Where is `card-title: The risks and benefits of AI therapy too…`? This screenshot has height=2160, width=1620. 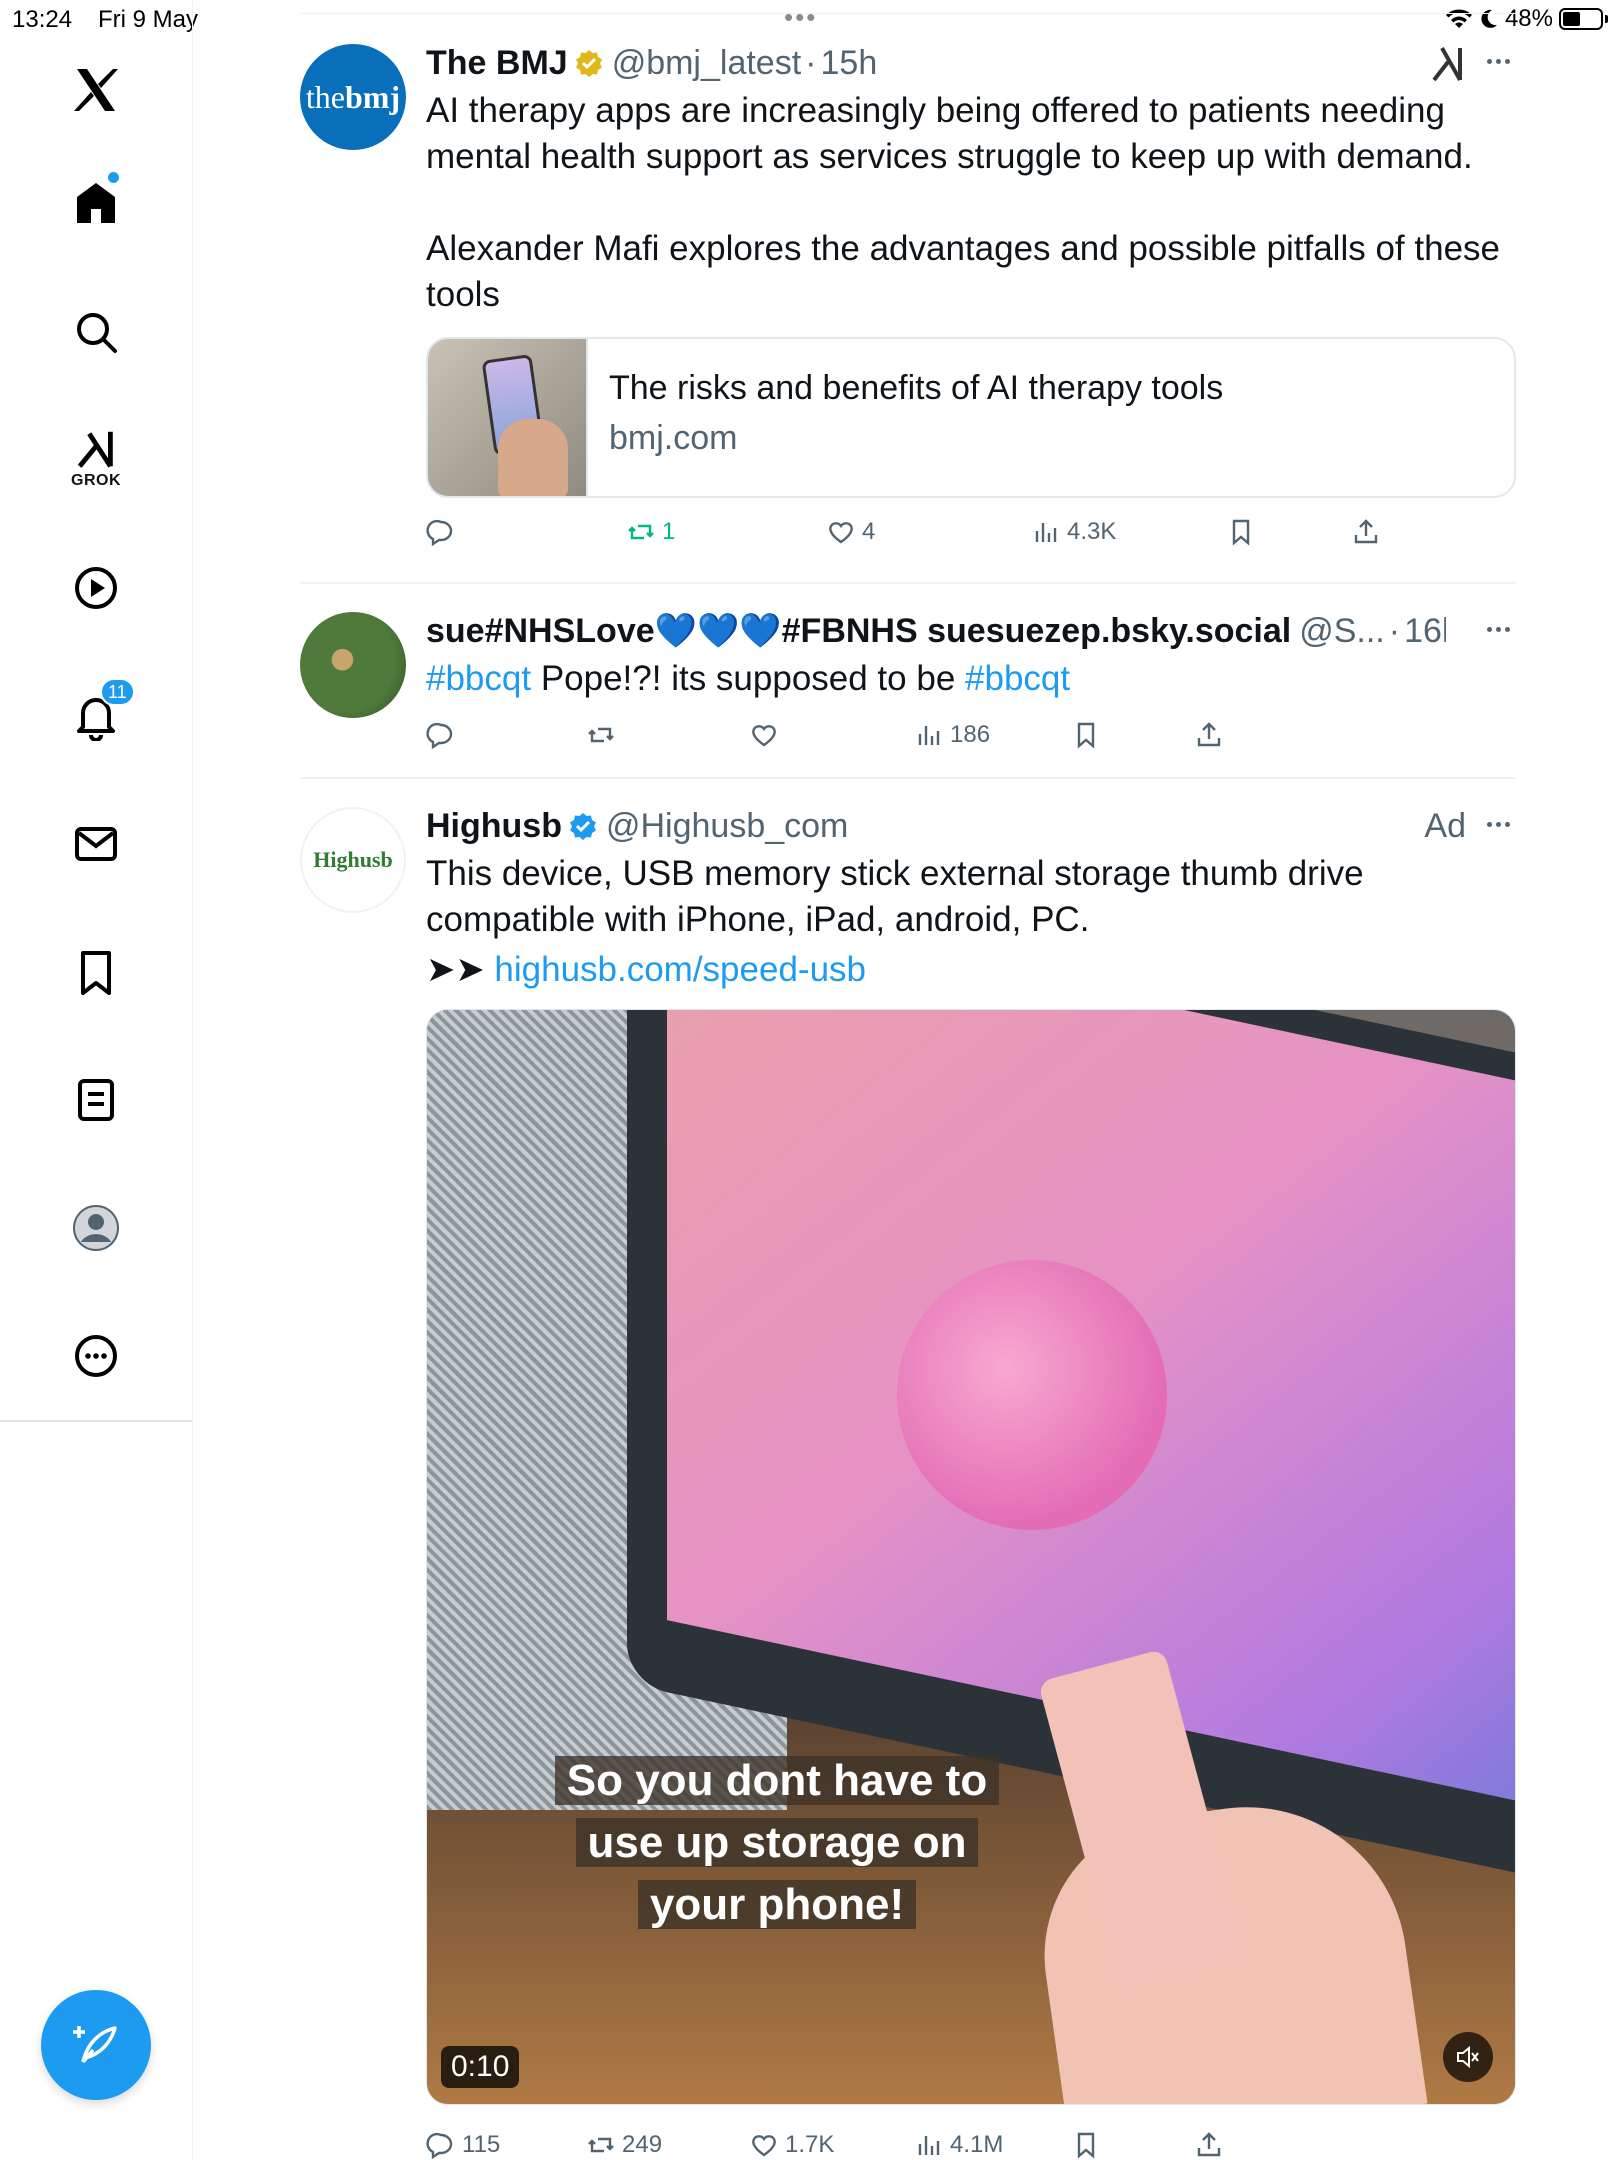 card-title: The risks and benefits of AI therapy too… is located at coordinates (916, 388).